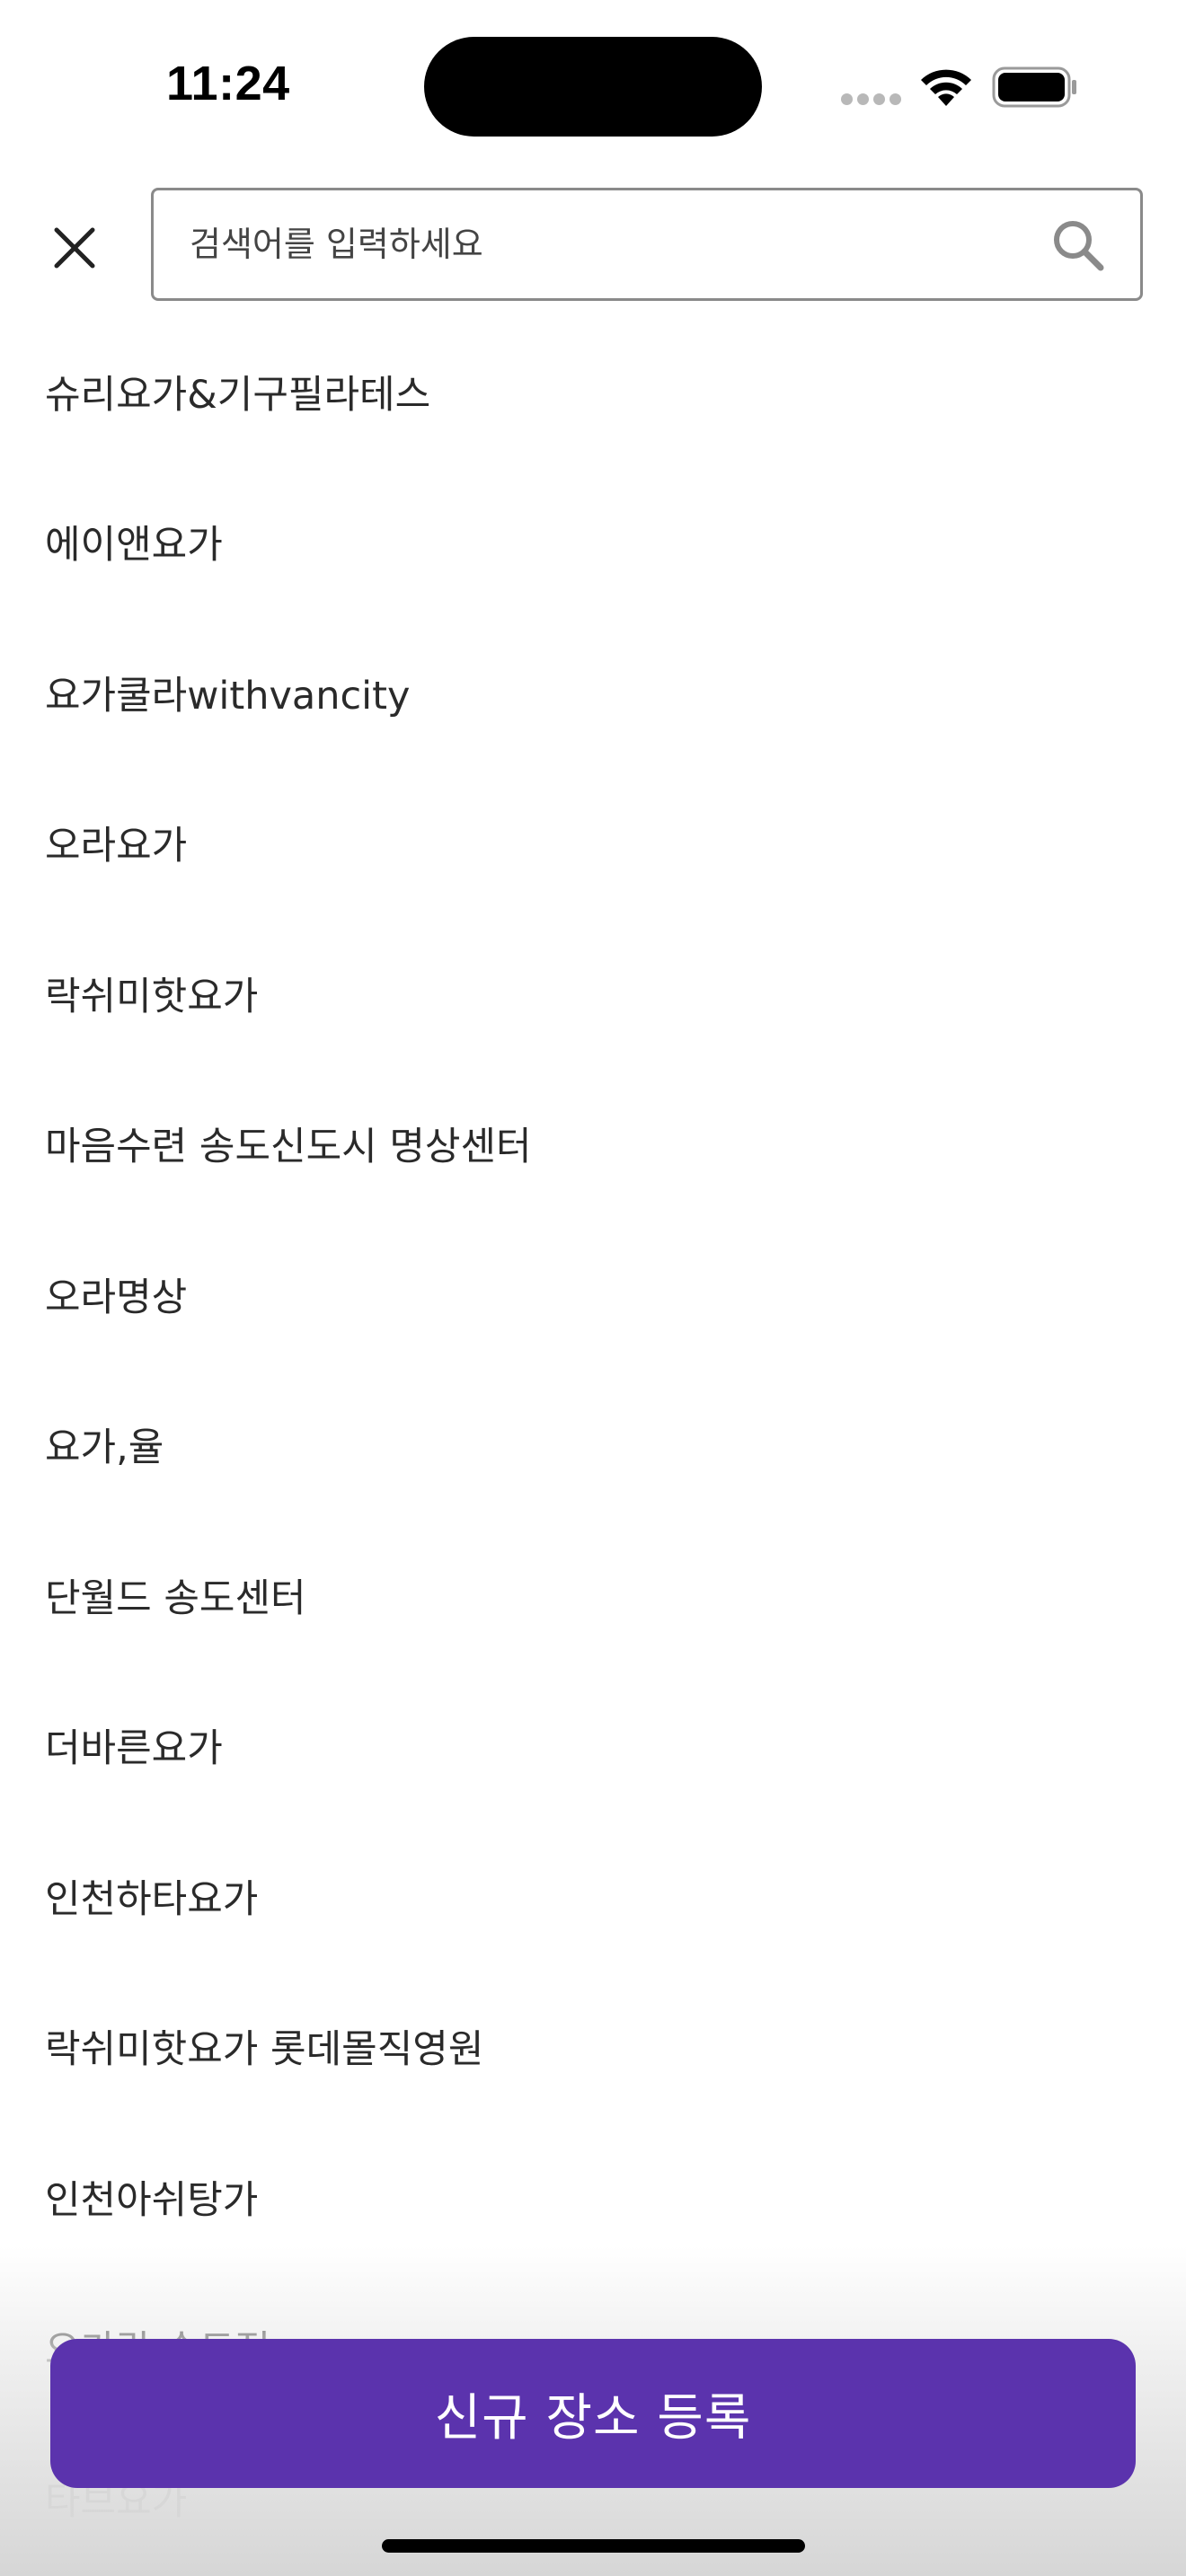 Image resolution: width=1186 pixels, height=2576 pixels. What do you see at coordinates (593, 2197) in the screenshot?
I see `result-item: 인천아쉬탕가` at bounding box center [593, 2197].